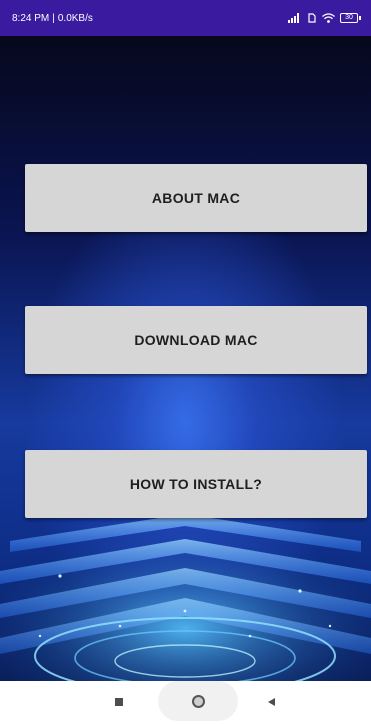  I want to click on signal-icon, so click(295, 18).